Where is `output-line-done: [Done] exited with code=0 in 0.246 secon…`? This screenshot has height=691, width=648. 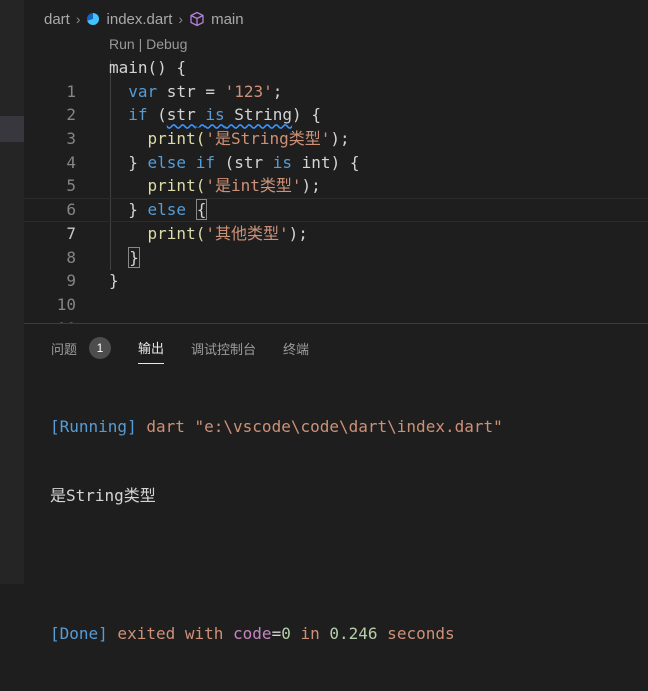
output-line-done: [Done] exited with code=0 in 0.246 secon… is located at coordinates (276, 633).